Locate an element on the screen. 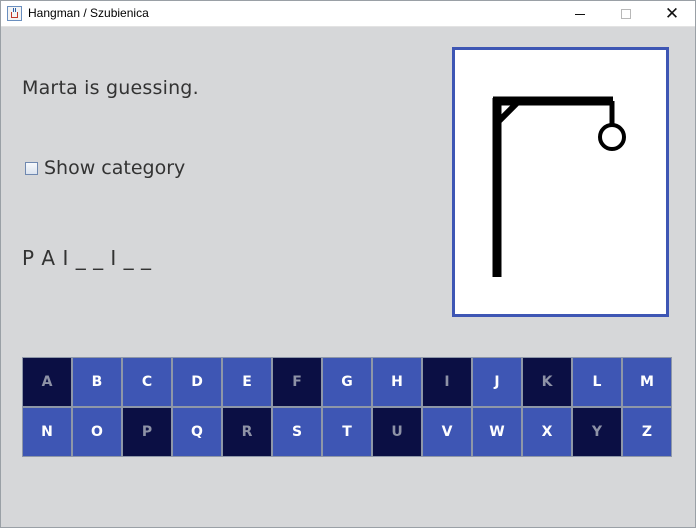  show-category-toggle: Show category is located at coordinates (105, 168).